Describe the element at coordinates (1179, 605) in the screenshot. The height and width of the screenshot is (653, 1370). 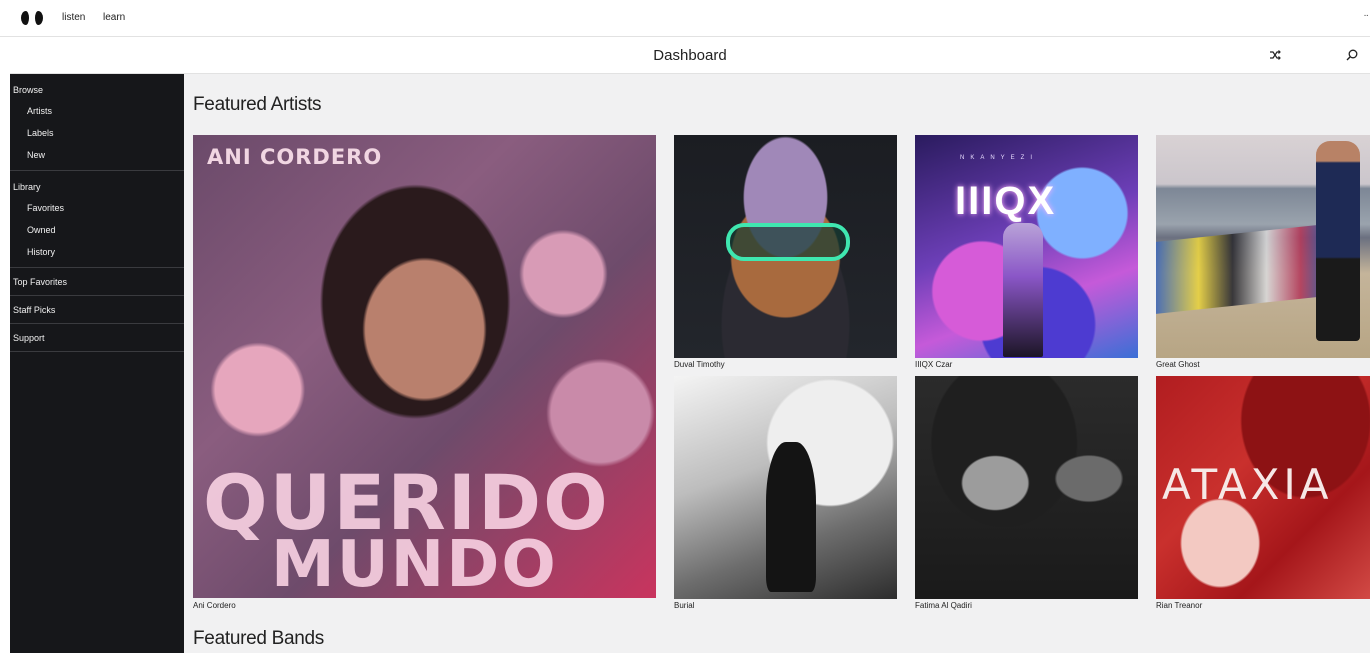
I see `artist-name: Rian Treanor` at that location.